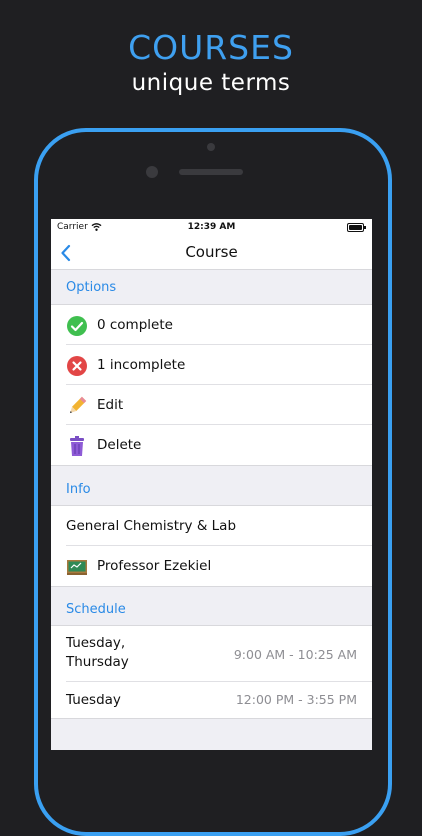 The image size is (422, 836). I want to click on delete-label: Delete, so click(119, 445).